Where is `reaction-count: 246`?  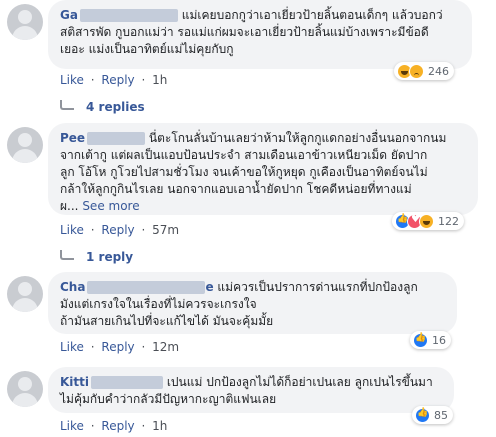 reaction-count: 246 is located at coordinates (438, 71).